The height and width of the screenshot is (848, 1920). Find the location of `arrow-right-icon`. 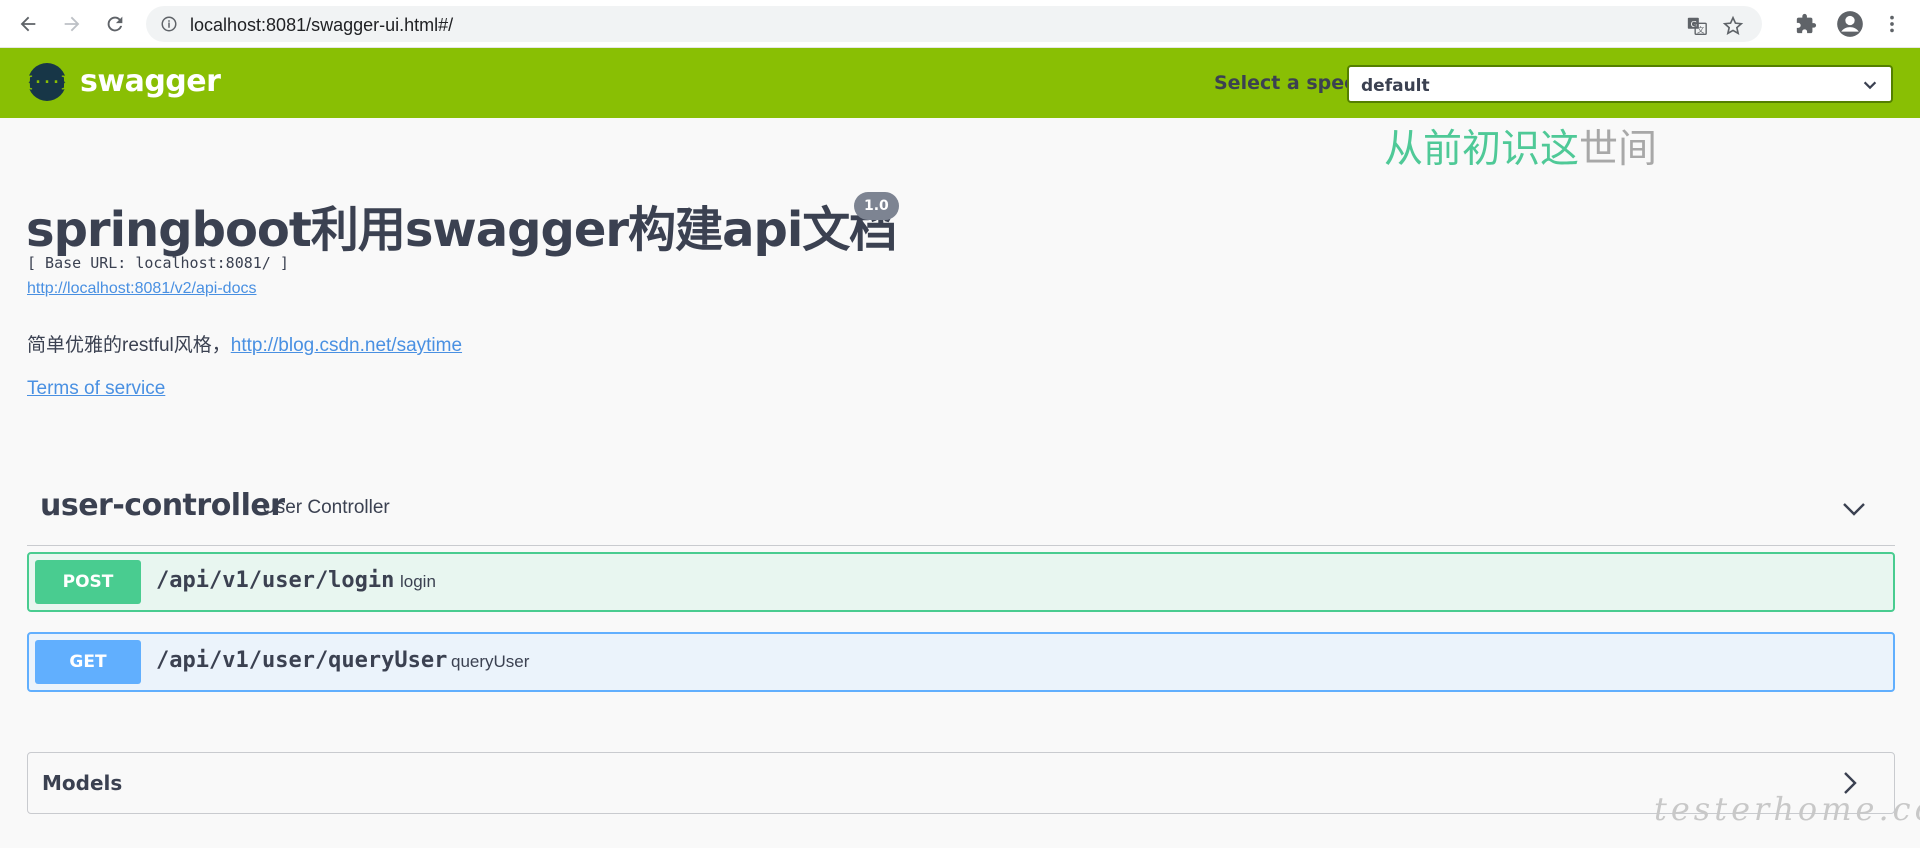

arrow-right-icon is located at coordinates (72, 24).